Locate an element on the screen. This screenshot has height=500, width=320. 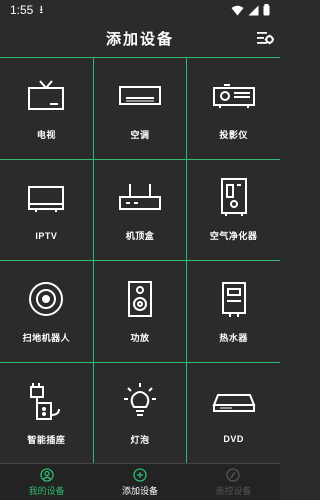
device-air-conditioner: 空调 is located at coordinates (141, 108).